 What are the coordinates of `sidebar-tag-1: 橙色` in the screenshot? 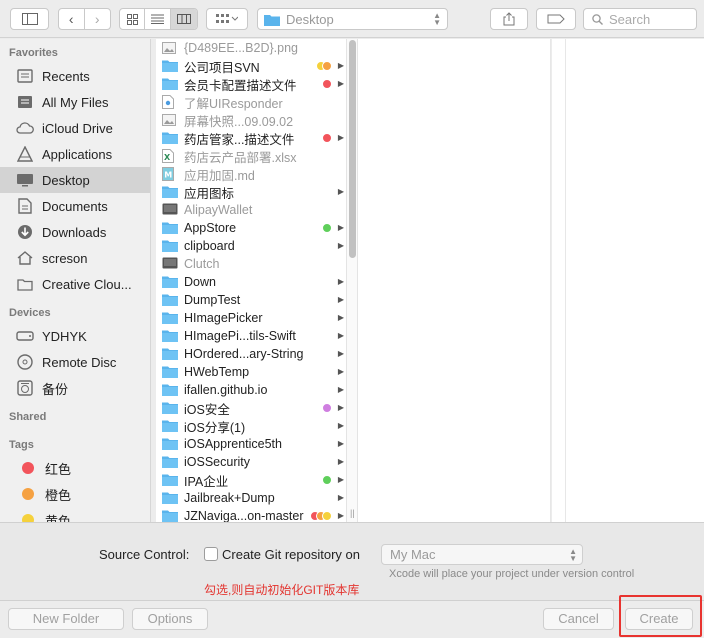 It's located at (75, 494).